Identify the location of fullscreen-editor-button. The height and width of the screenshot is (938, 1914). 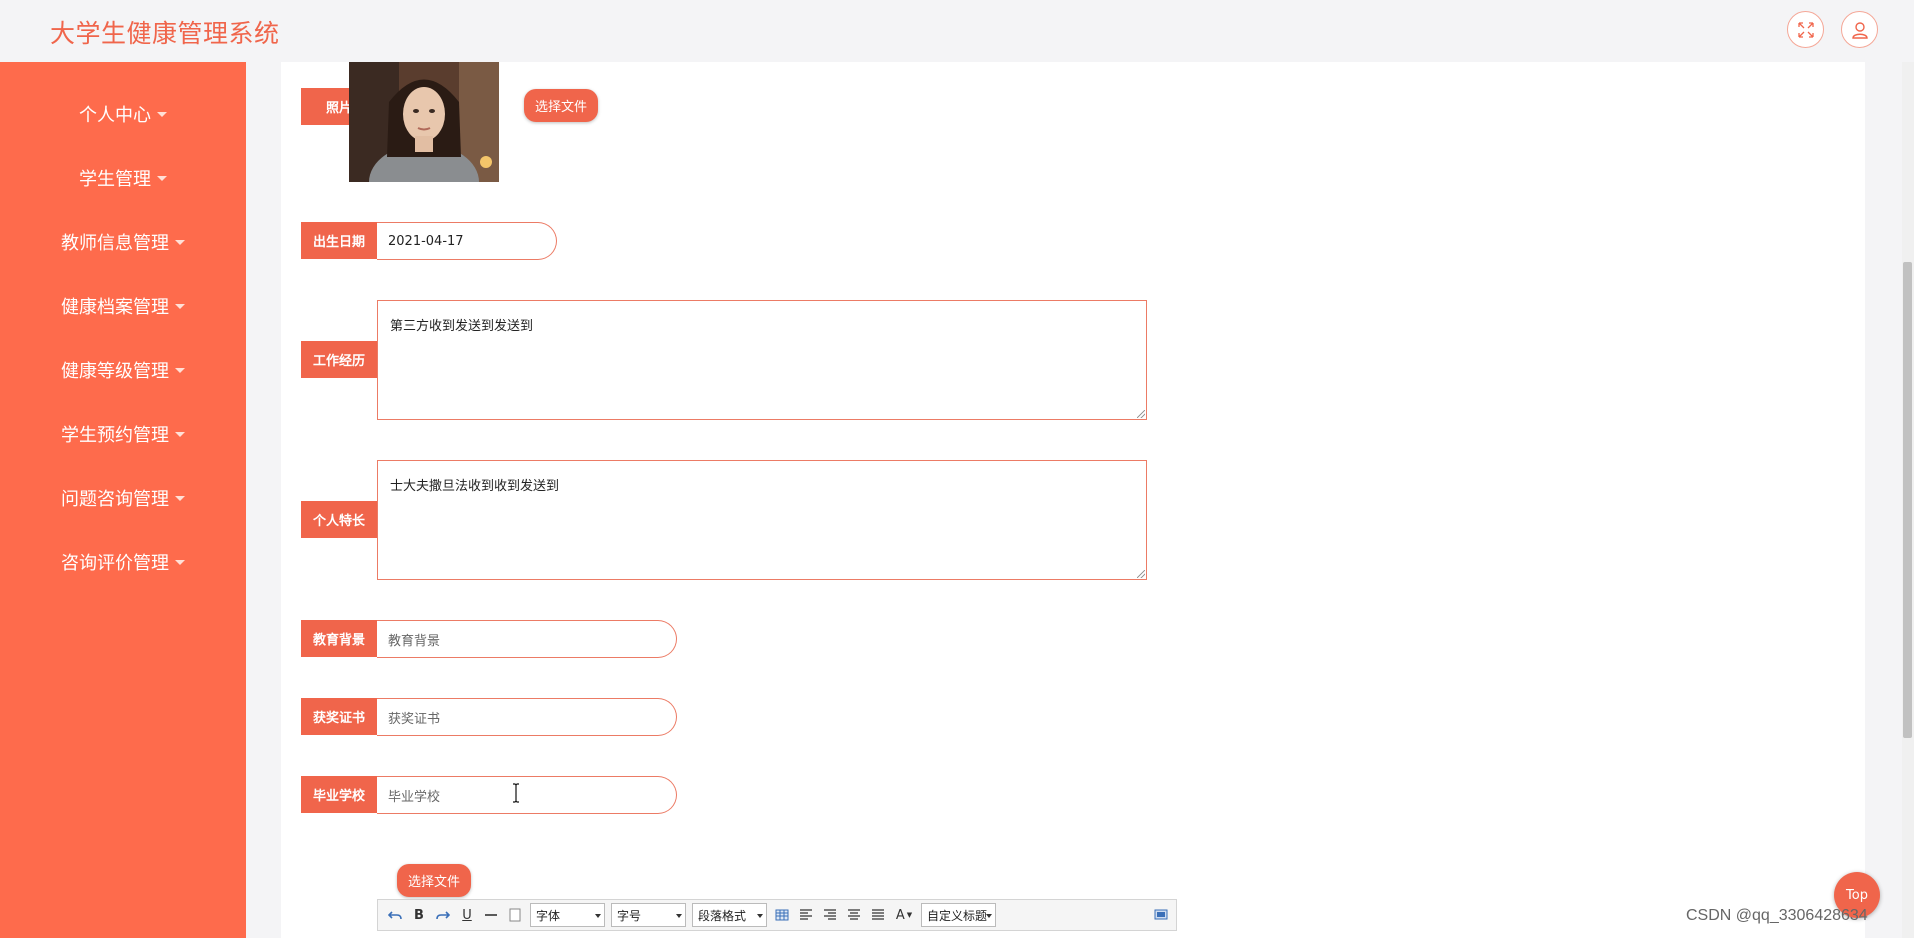
(1161, 915).